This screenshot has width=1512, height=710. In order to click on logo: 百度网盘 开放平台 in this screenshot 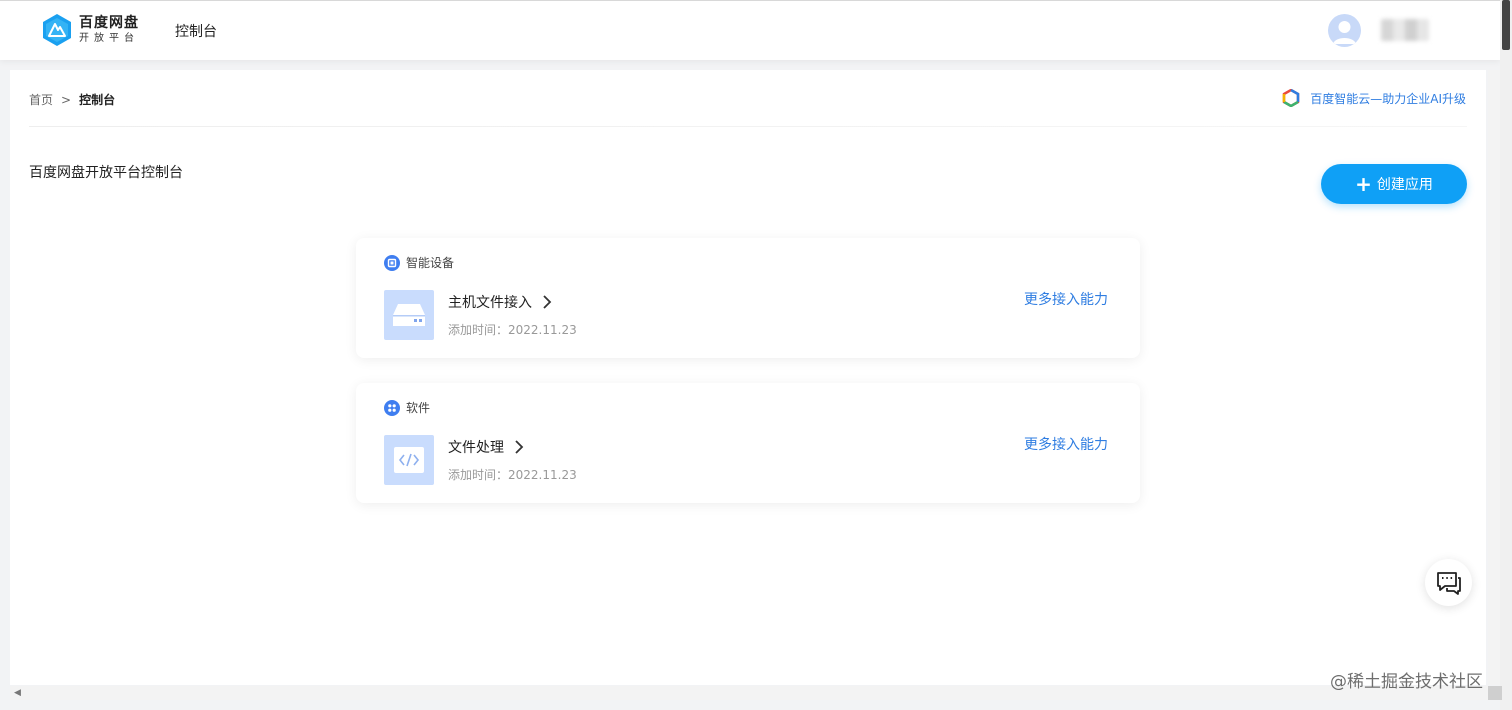, I will do `click(89, 30)`.